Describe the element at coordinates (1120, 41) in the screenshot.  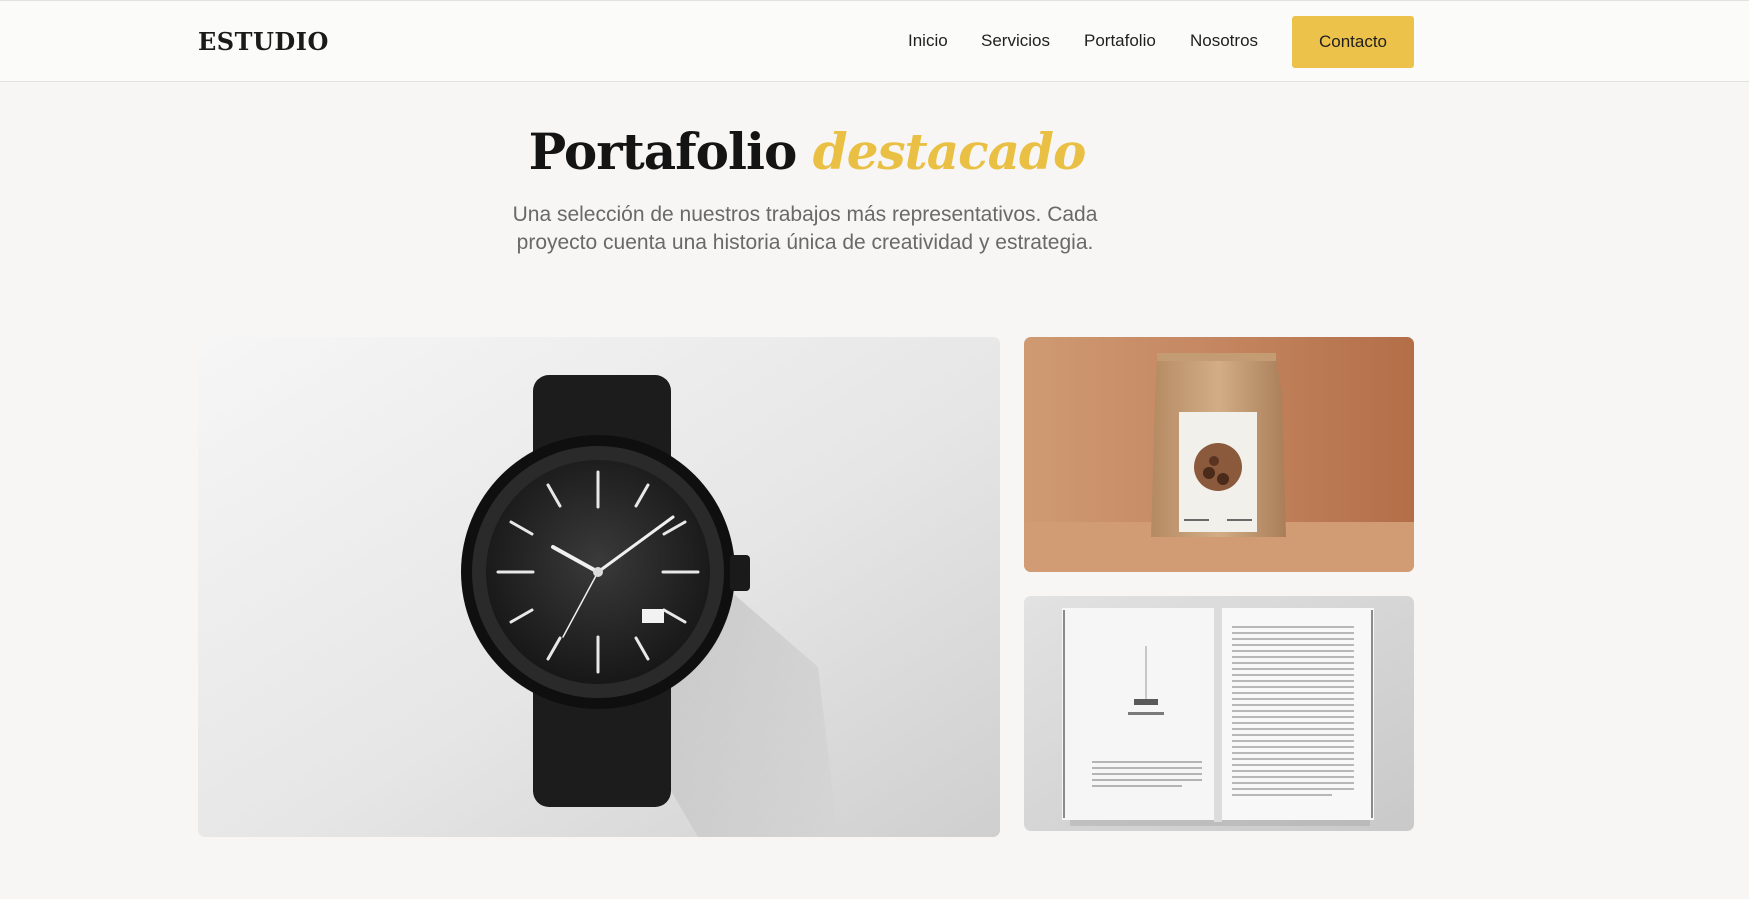
I see `nav-link-portafolio: Portafolio` at that location.